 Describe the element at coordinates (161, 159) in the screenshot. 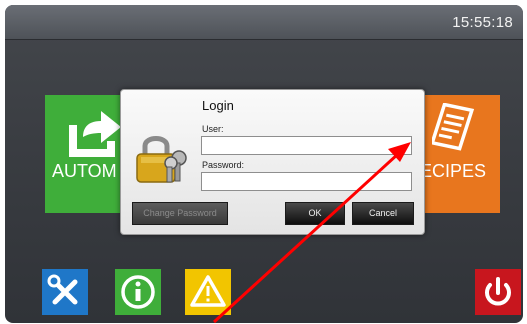

I see `padlock-keys-icon` at that location.